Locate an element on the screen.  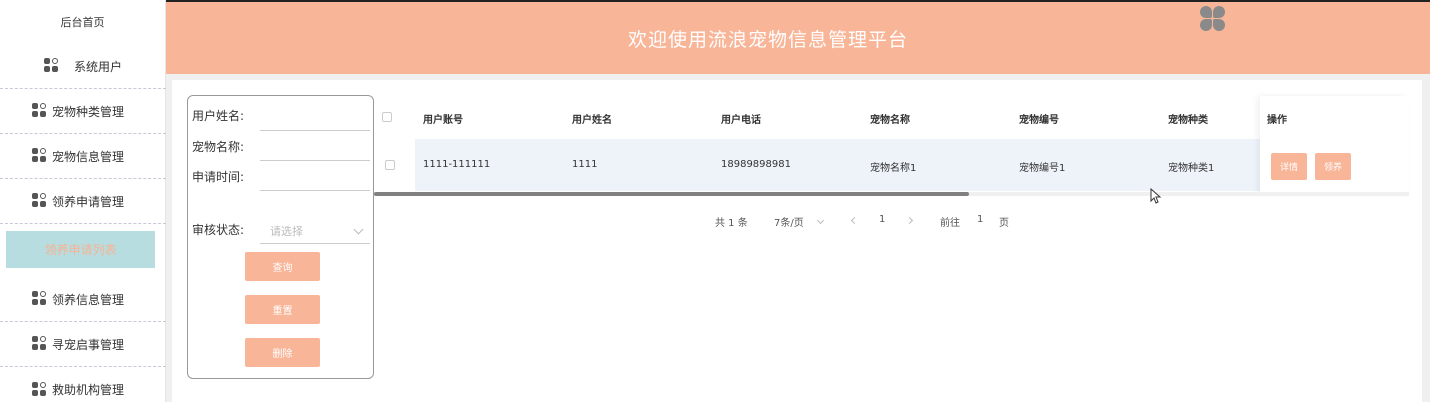
sidebar-item-lost-pet-notice: 寻宠启事管理 is located at coordinates (83, 344).